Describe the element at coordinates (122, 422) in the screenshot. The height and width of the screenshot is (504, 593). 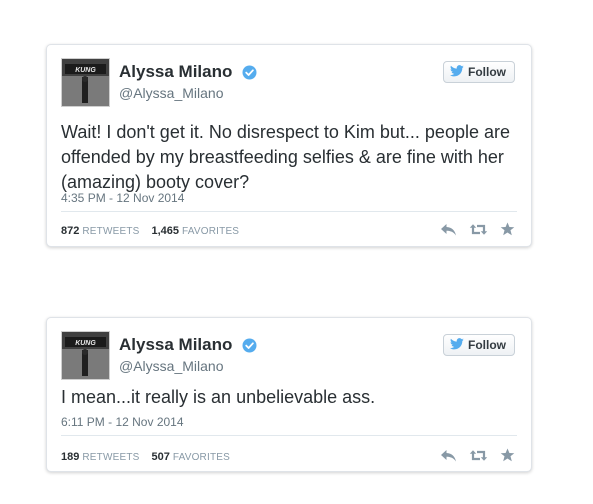
I see `tweet-timestamp: 6:11 PM - 12 Nov 2014` at that location.